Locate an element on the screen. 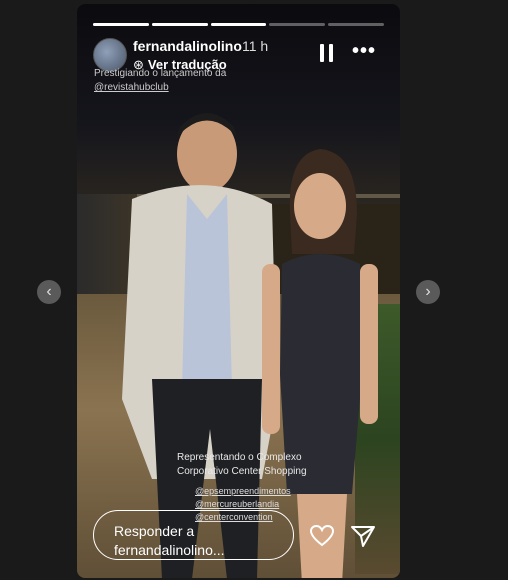  pause-button is located at coordinates (327, 53).